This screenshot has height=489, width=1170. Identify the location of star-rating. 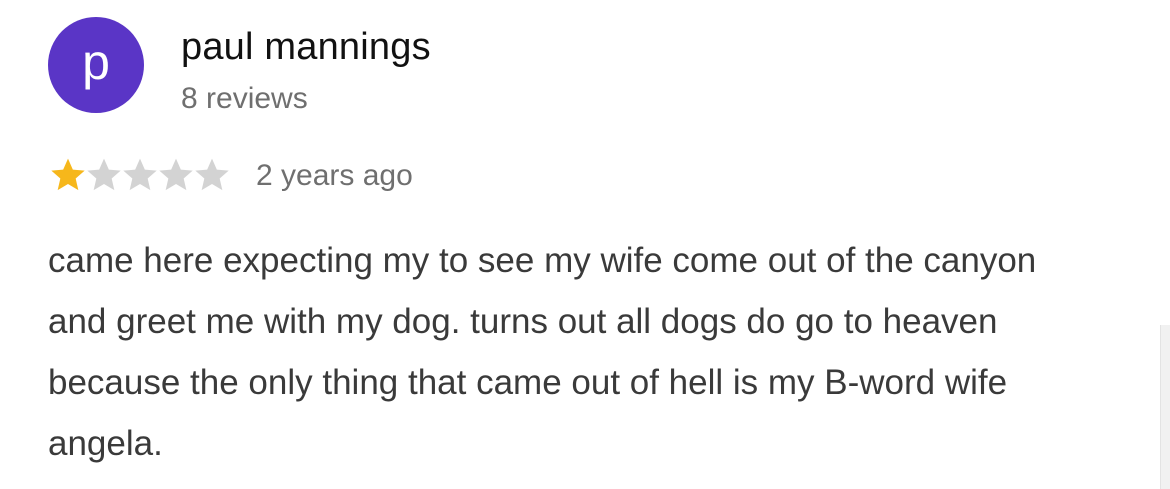
(138, 175).